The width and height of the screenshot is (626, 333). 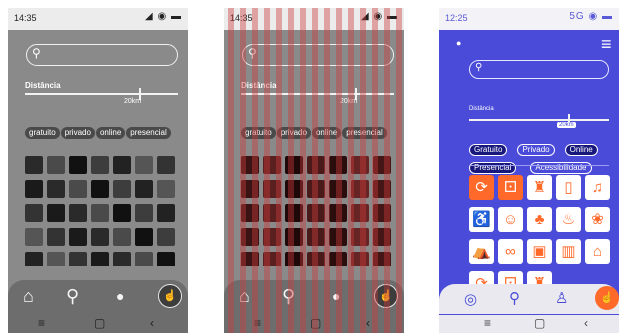 What do you see at coordinates (510, 251) in the screenshot?
I see `mask-icon: ∞` at bounding box center [510, 251].